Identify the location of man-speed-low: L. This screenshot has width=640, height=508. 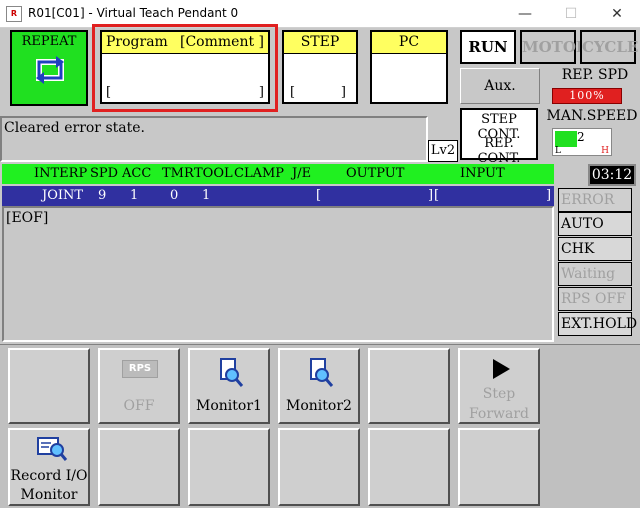
(558, 151).